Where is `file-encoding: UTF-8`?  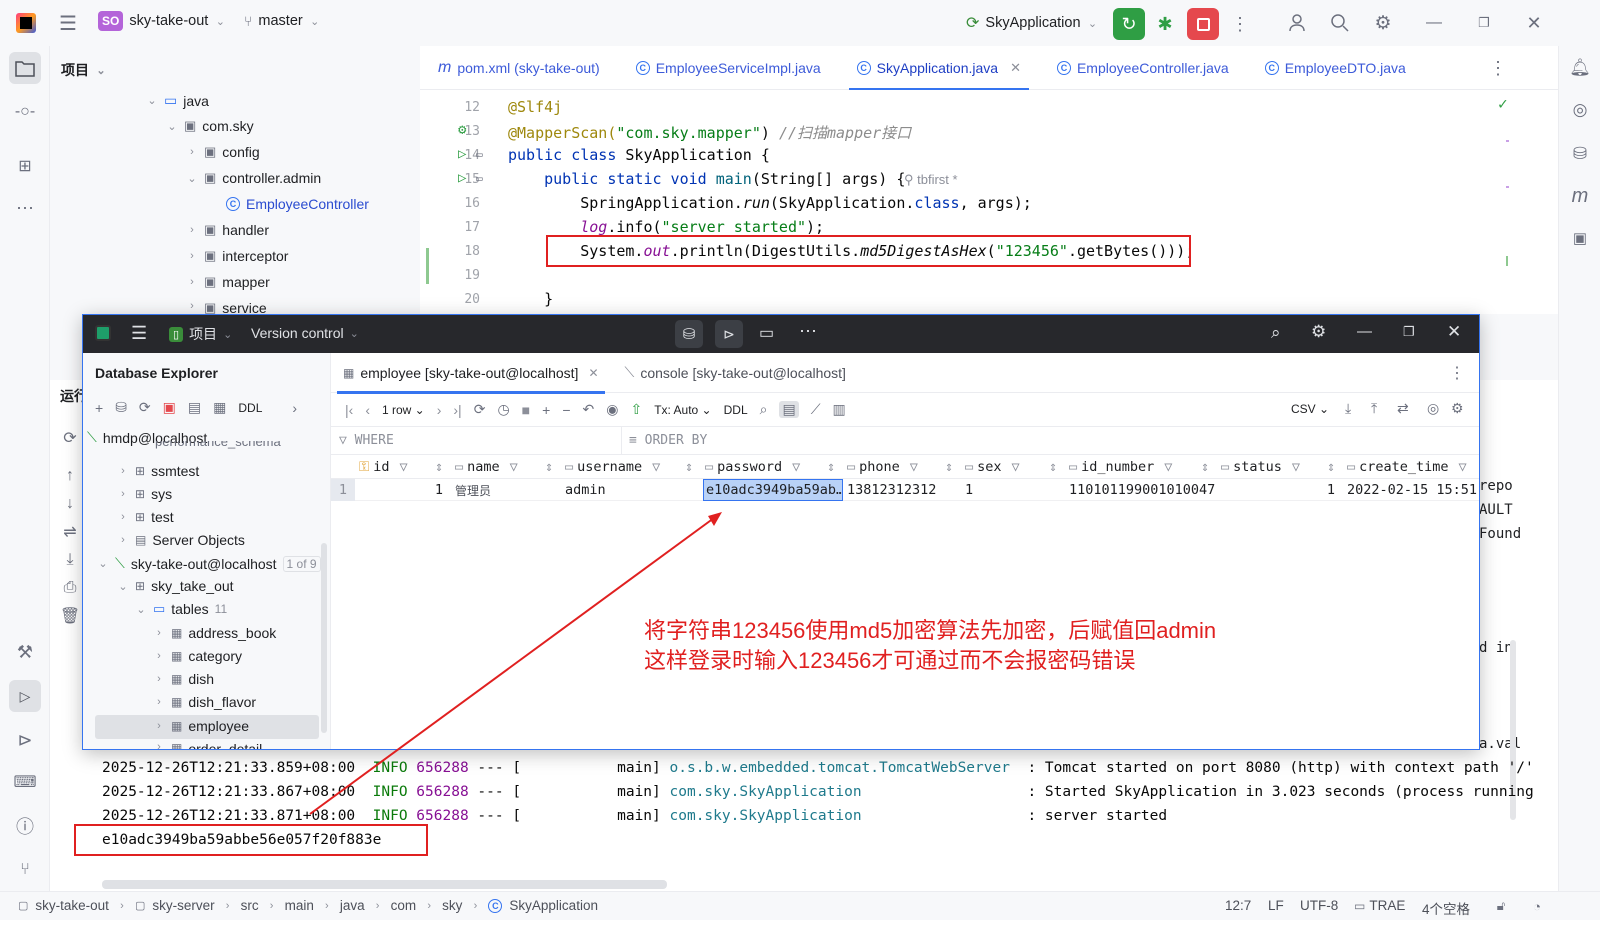
file-encoding: UTF-8 is located at coordinates (1319, 905).